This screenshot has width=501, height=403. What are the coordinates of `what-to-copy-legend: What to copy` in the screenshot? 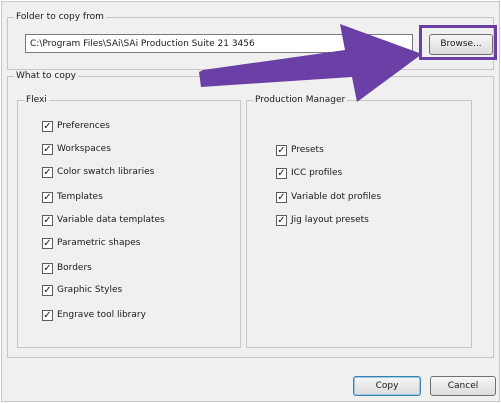 It's located at (46, 76).